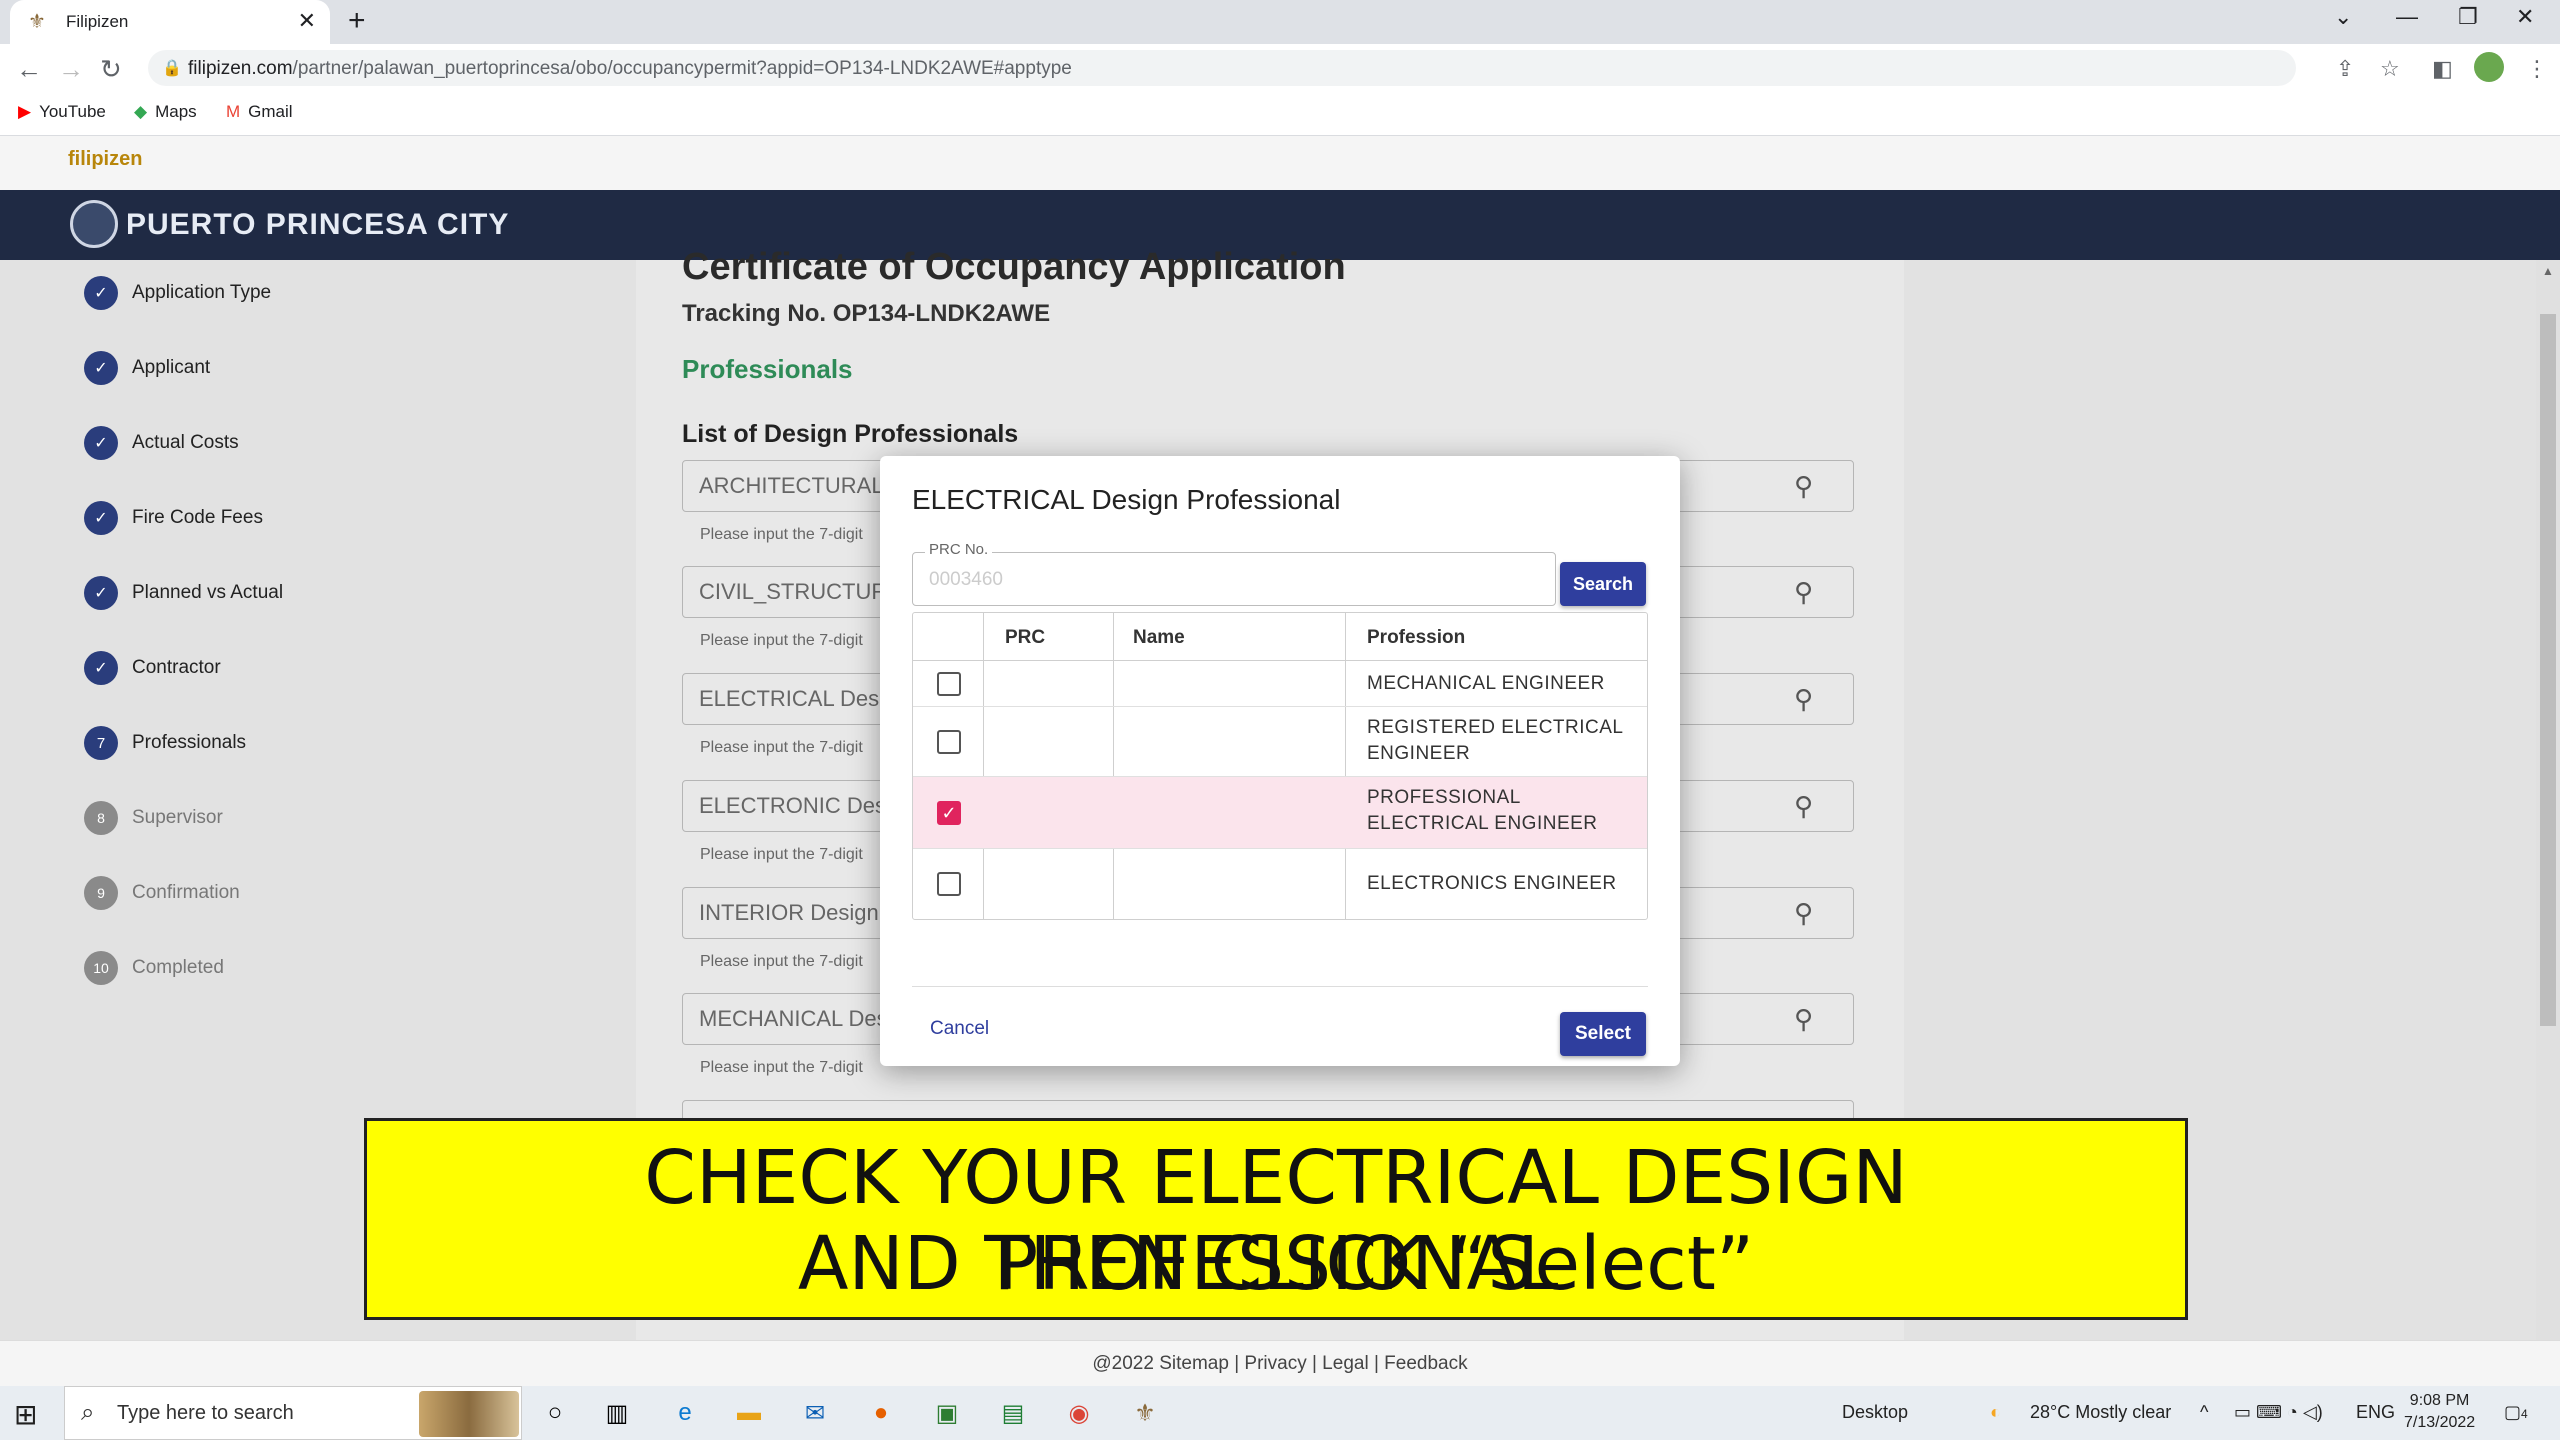 This screenshot has width=2560, height=1440. I want to click on share-icon: ⇪, so click(2345, 69).